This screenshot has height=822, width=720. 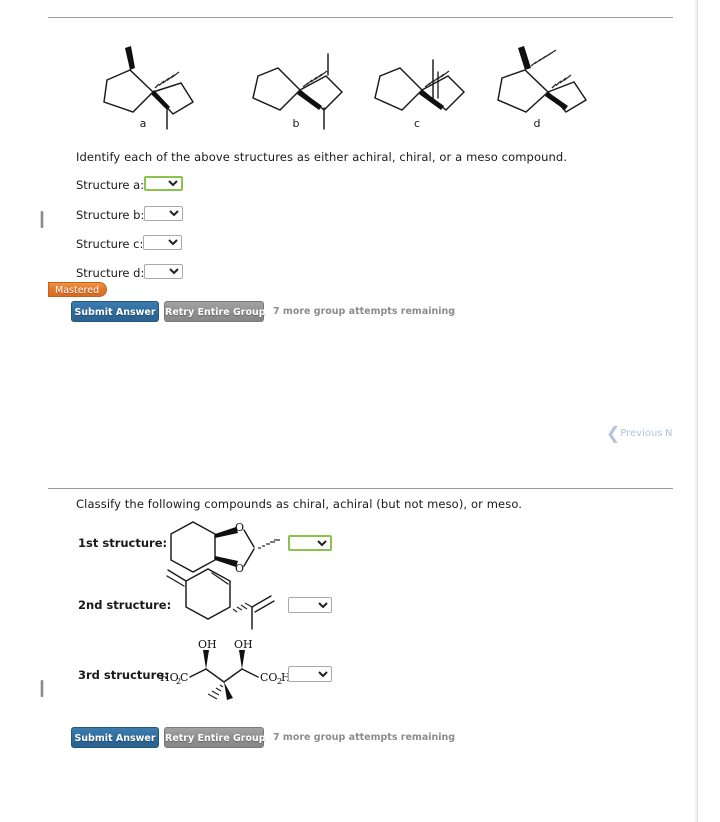 I want to click on previous-link: ❮Previous, so click(x=634, y=434).